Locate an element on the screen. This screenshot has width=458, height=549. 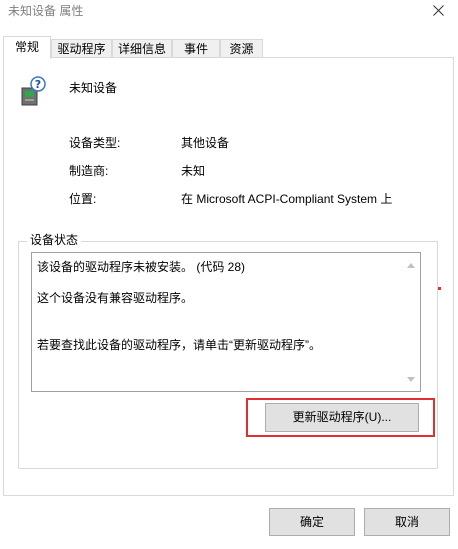
device-name: 未知设备 is located at coordinates (93, 88).